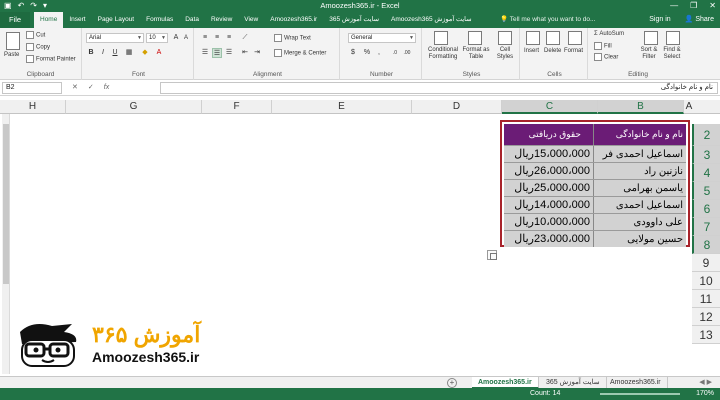 This screenshot has height=400, width=720. What do you see at coordinates (549, 188) in the screenshot?
I see `cell-salary: 25،000،000ریال` at bounding box center [549, 188].